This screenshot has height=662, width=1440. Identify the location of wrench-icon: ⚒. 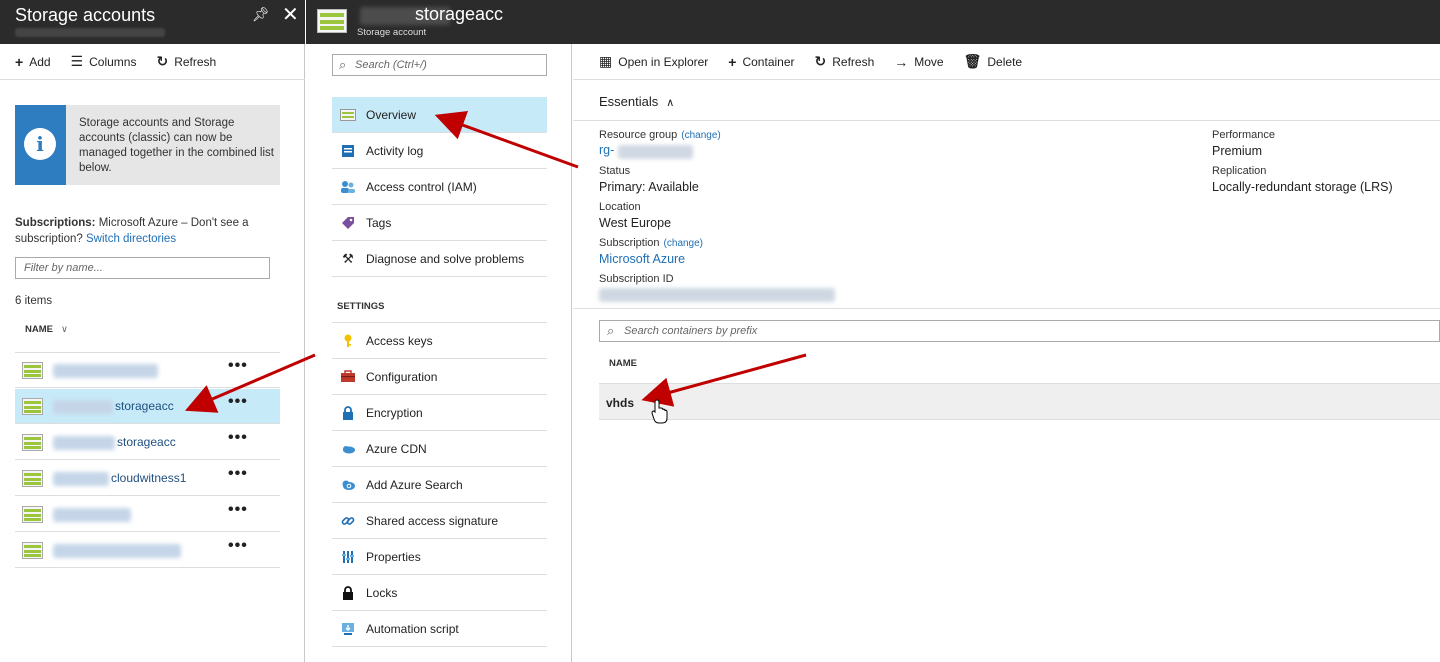
(348, 258).